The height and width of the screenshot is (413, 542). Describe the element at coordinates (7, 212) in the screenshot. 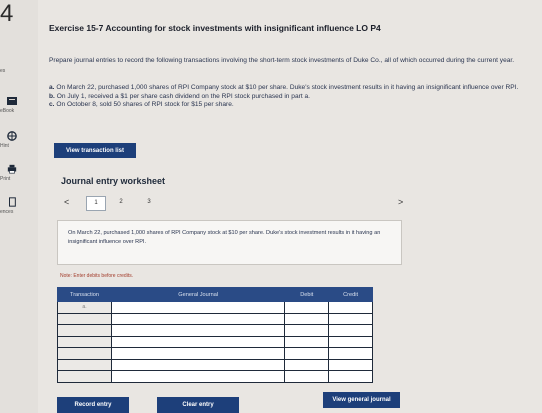

I see `rail-label: ences` at that location.